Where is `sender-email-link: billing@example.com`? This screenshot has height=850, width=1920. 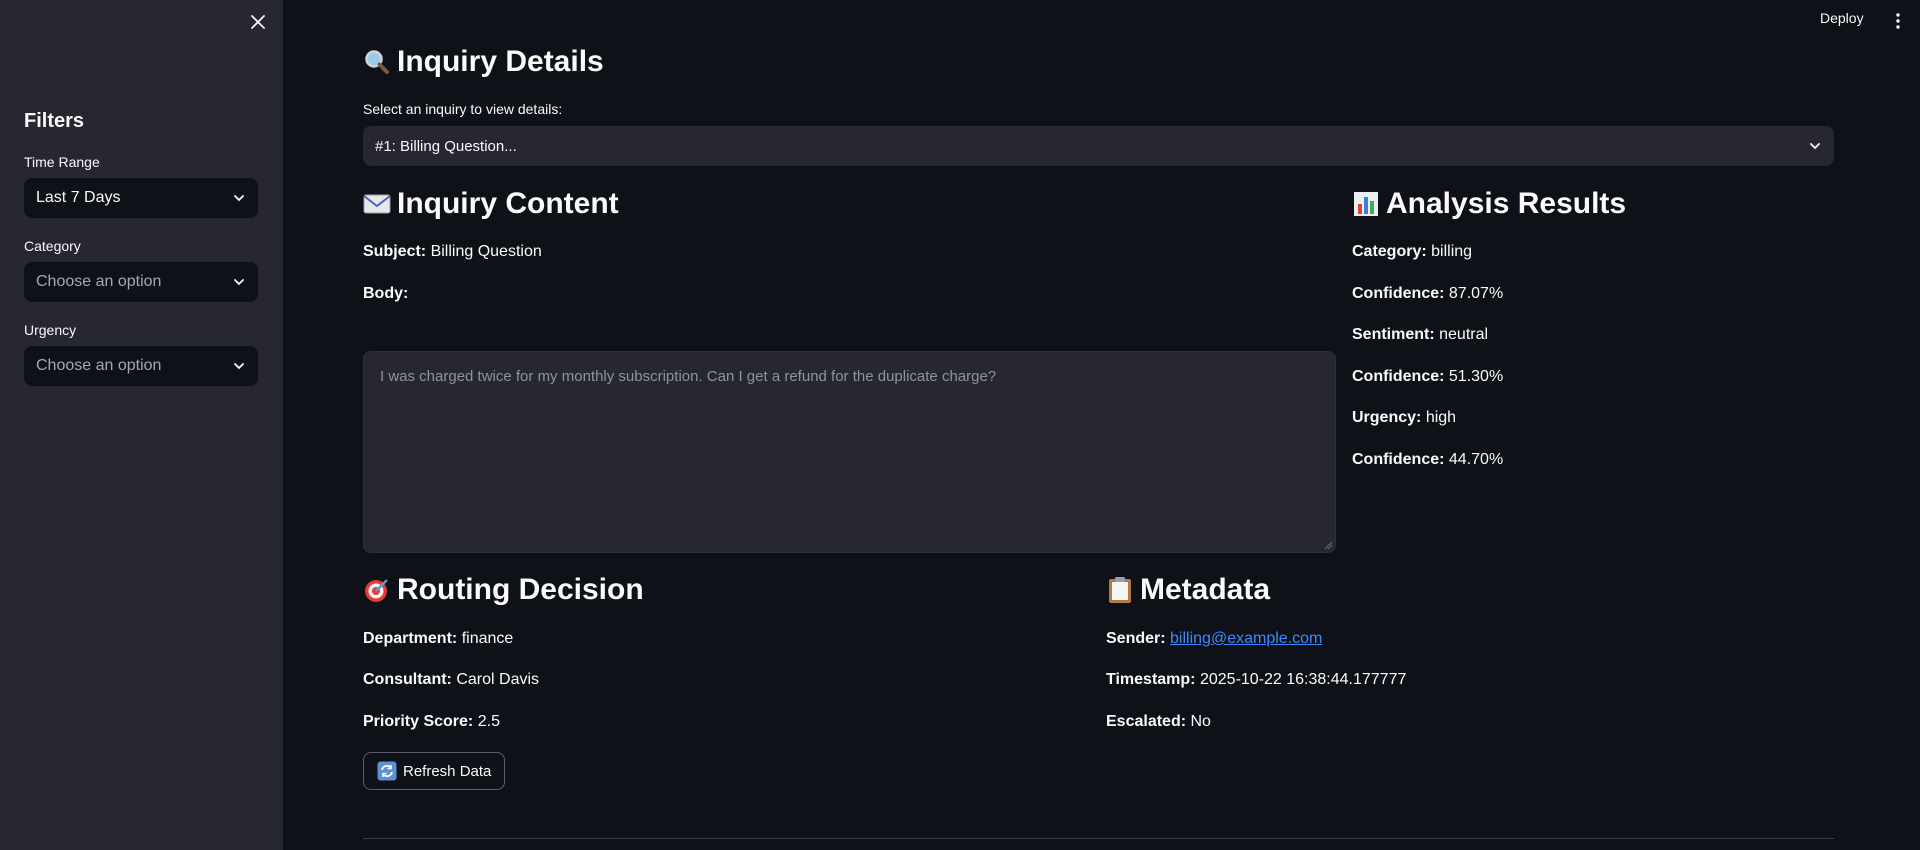 sender-email-link: billing@example.com is located at coordinates (1246, 638).